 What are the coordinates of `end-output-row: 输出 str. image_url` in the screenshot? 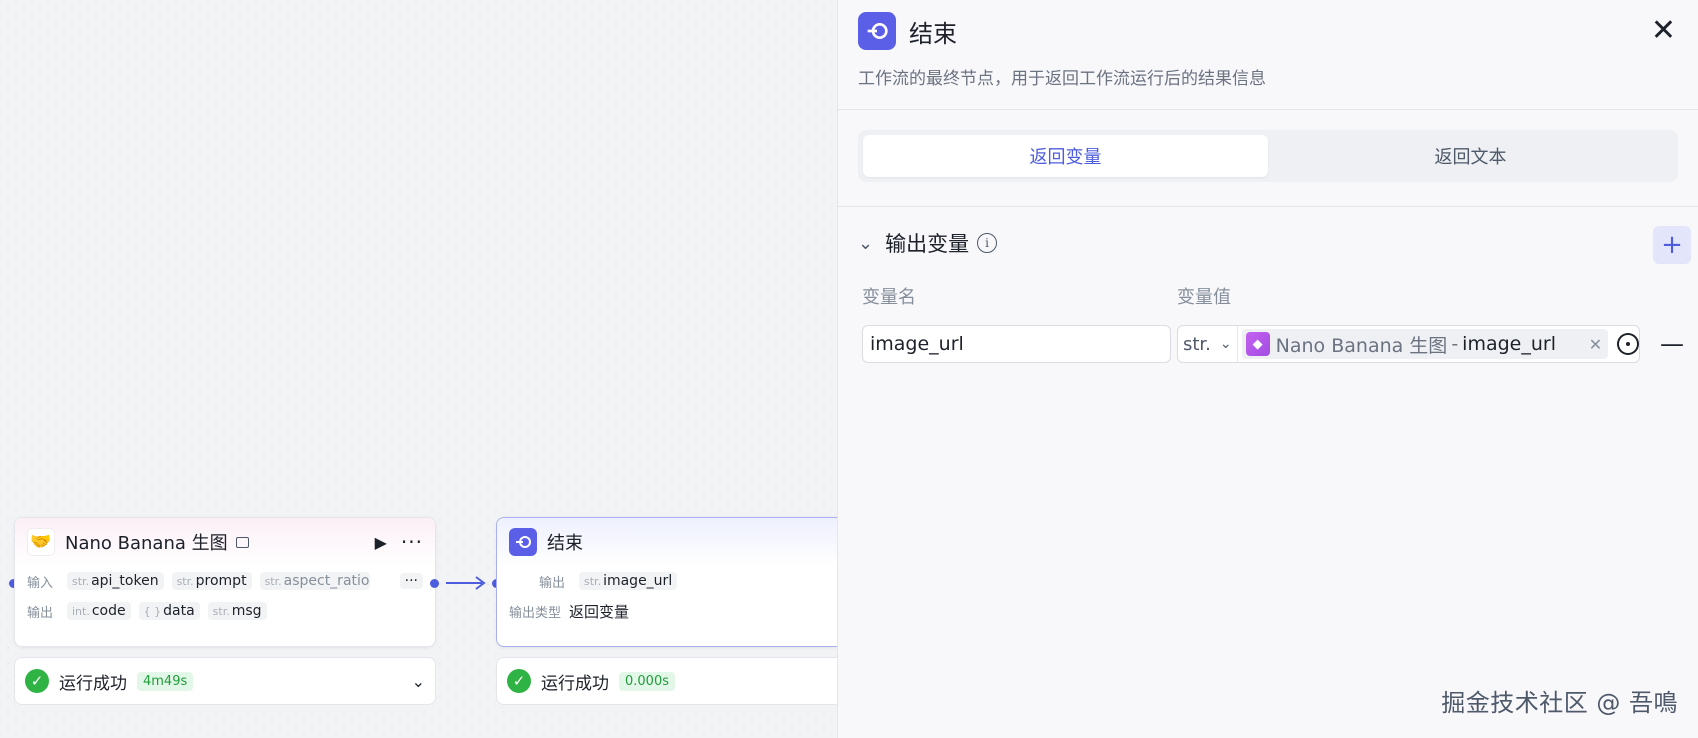 It's located at (667, 581).